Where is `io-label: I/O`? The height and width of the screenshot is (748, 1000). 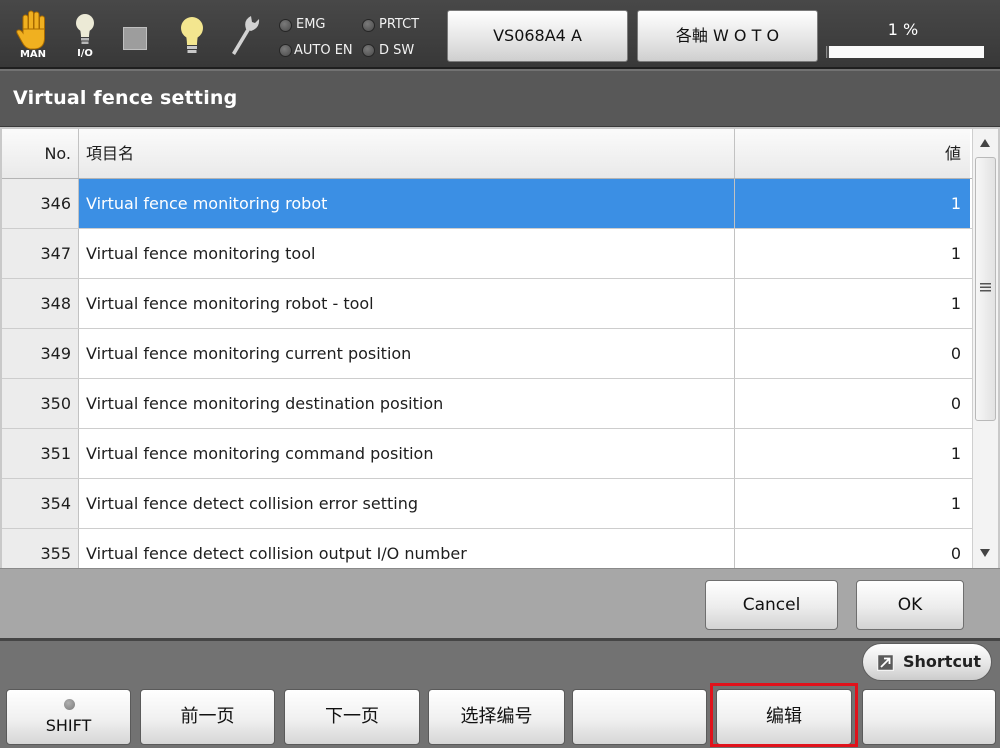
io-label: I/O is located at coordinates (85, 53).